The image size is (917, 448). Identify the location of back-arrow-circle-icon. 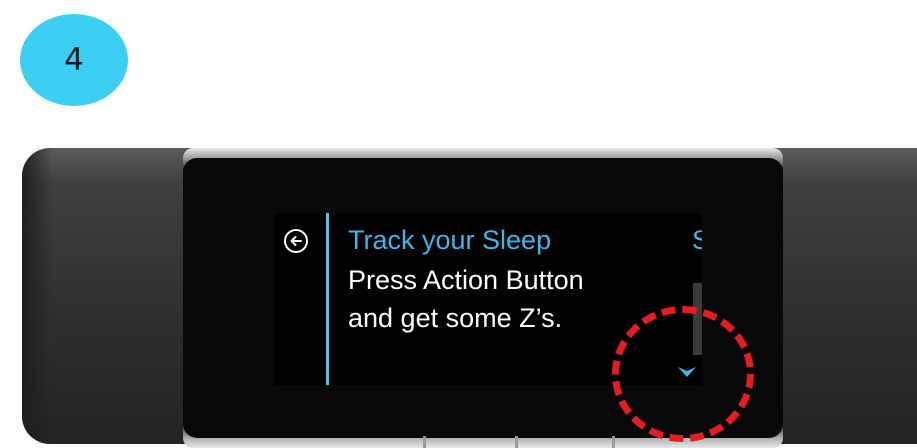
(296, 241).